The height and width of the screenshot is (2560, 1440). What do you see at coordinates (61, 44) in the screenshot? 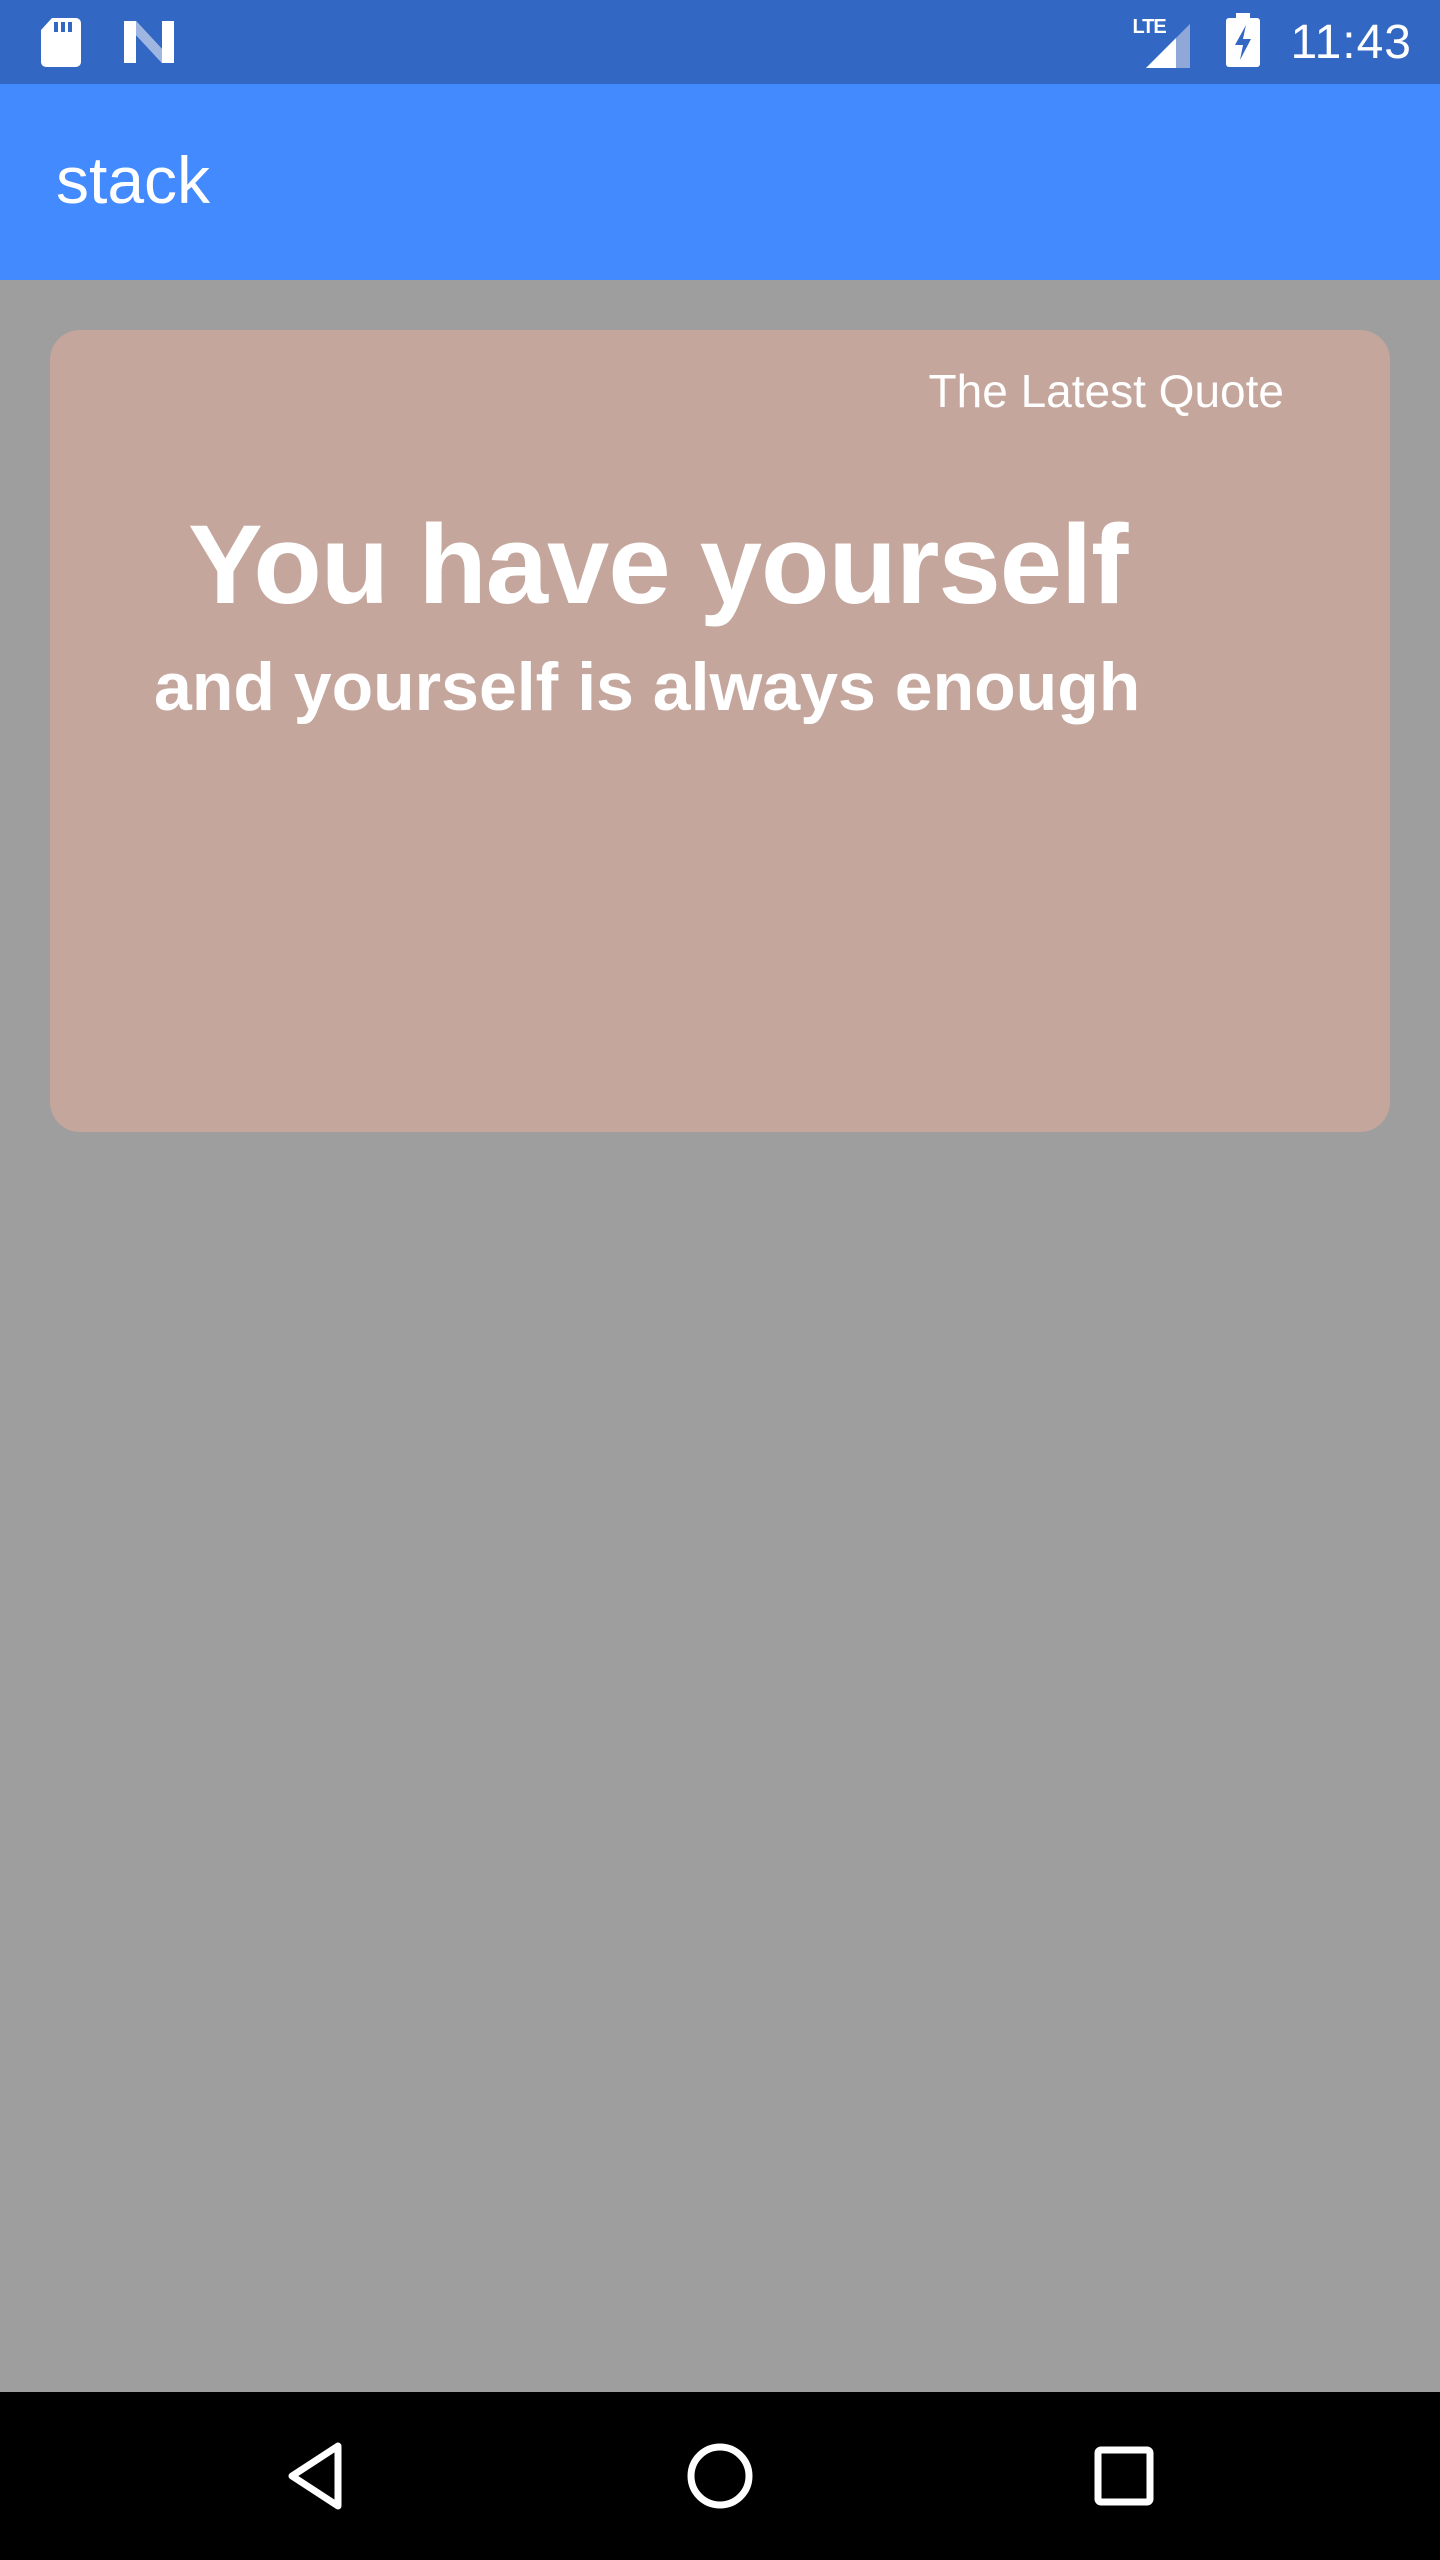
I see `sd-card-icon` at bounding box center [61, 44].